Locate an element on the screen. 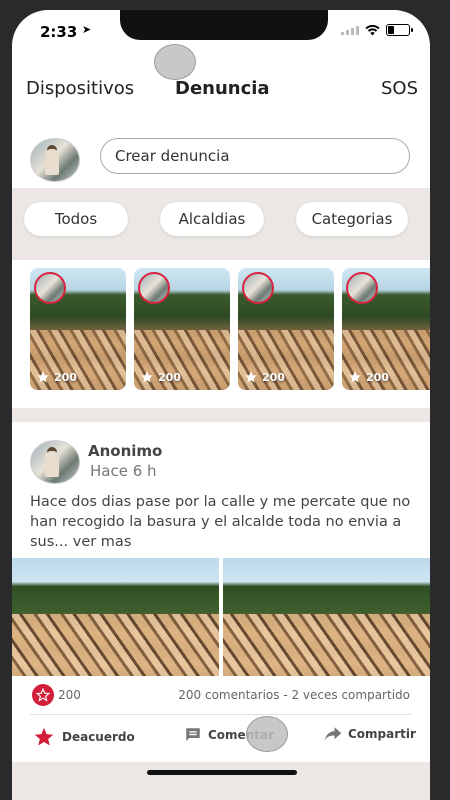  share-icon is located at coordinates (333, 734).